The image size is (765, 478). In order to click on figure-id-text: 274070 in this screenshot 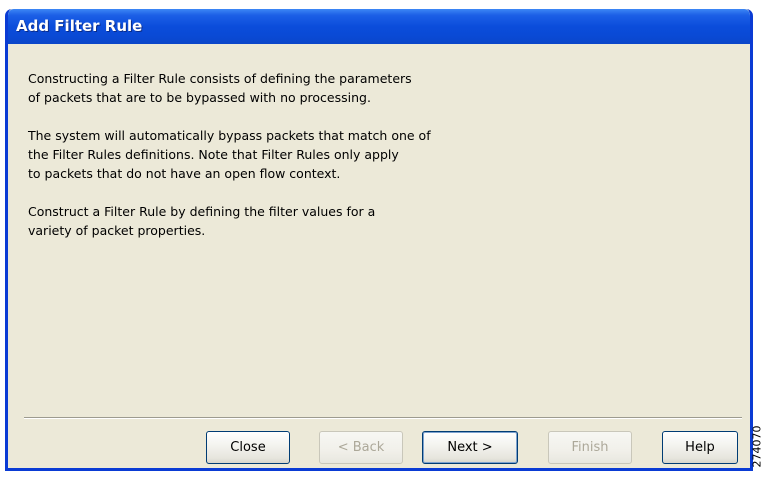, I will do `click(758, 446)`.